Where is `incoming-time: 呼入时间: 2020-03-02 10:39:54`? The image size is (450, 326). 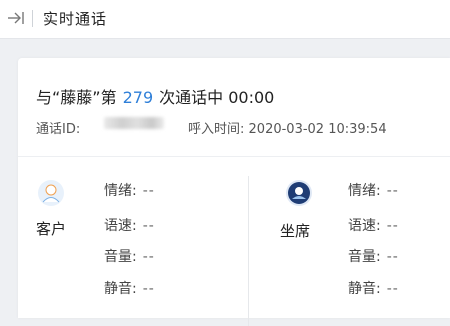
incoming-time: 呼入时间: 2020-03-02 10:39:54 is located at coordinates (287, 127).